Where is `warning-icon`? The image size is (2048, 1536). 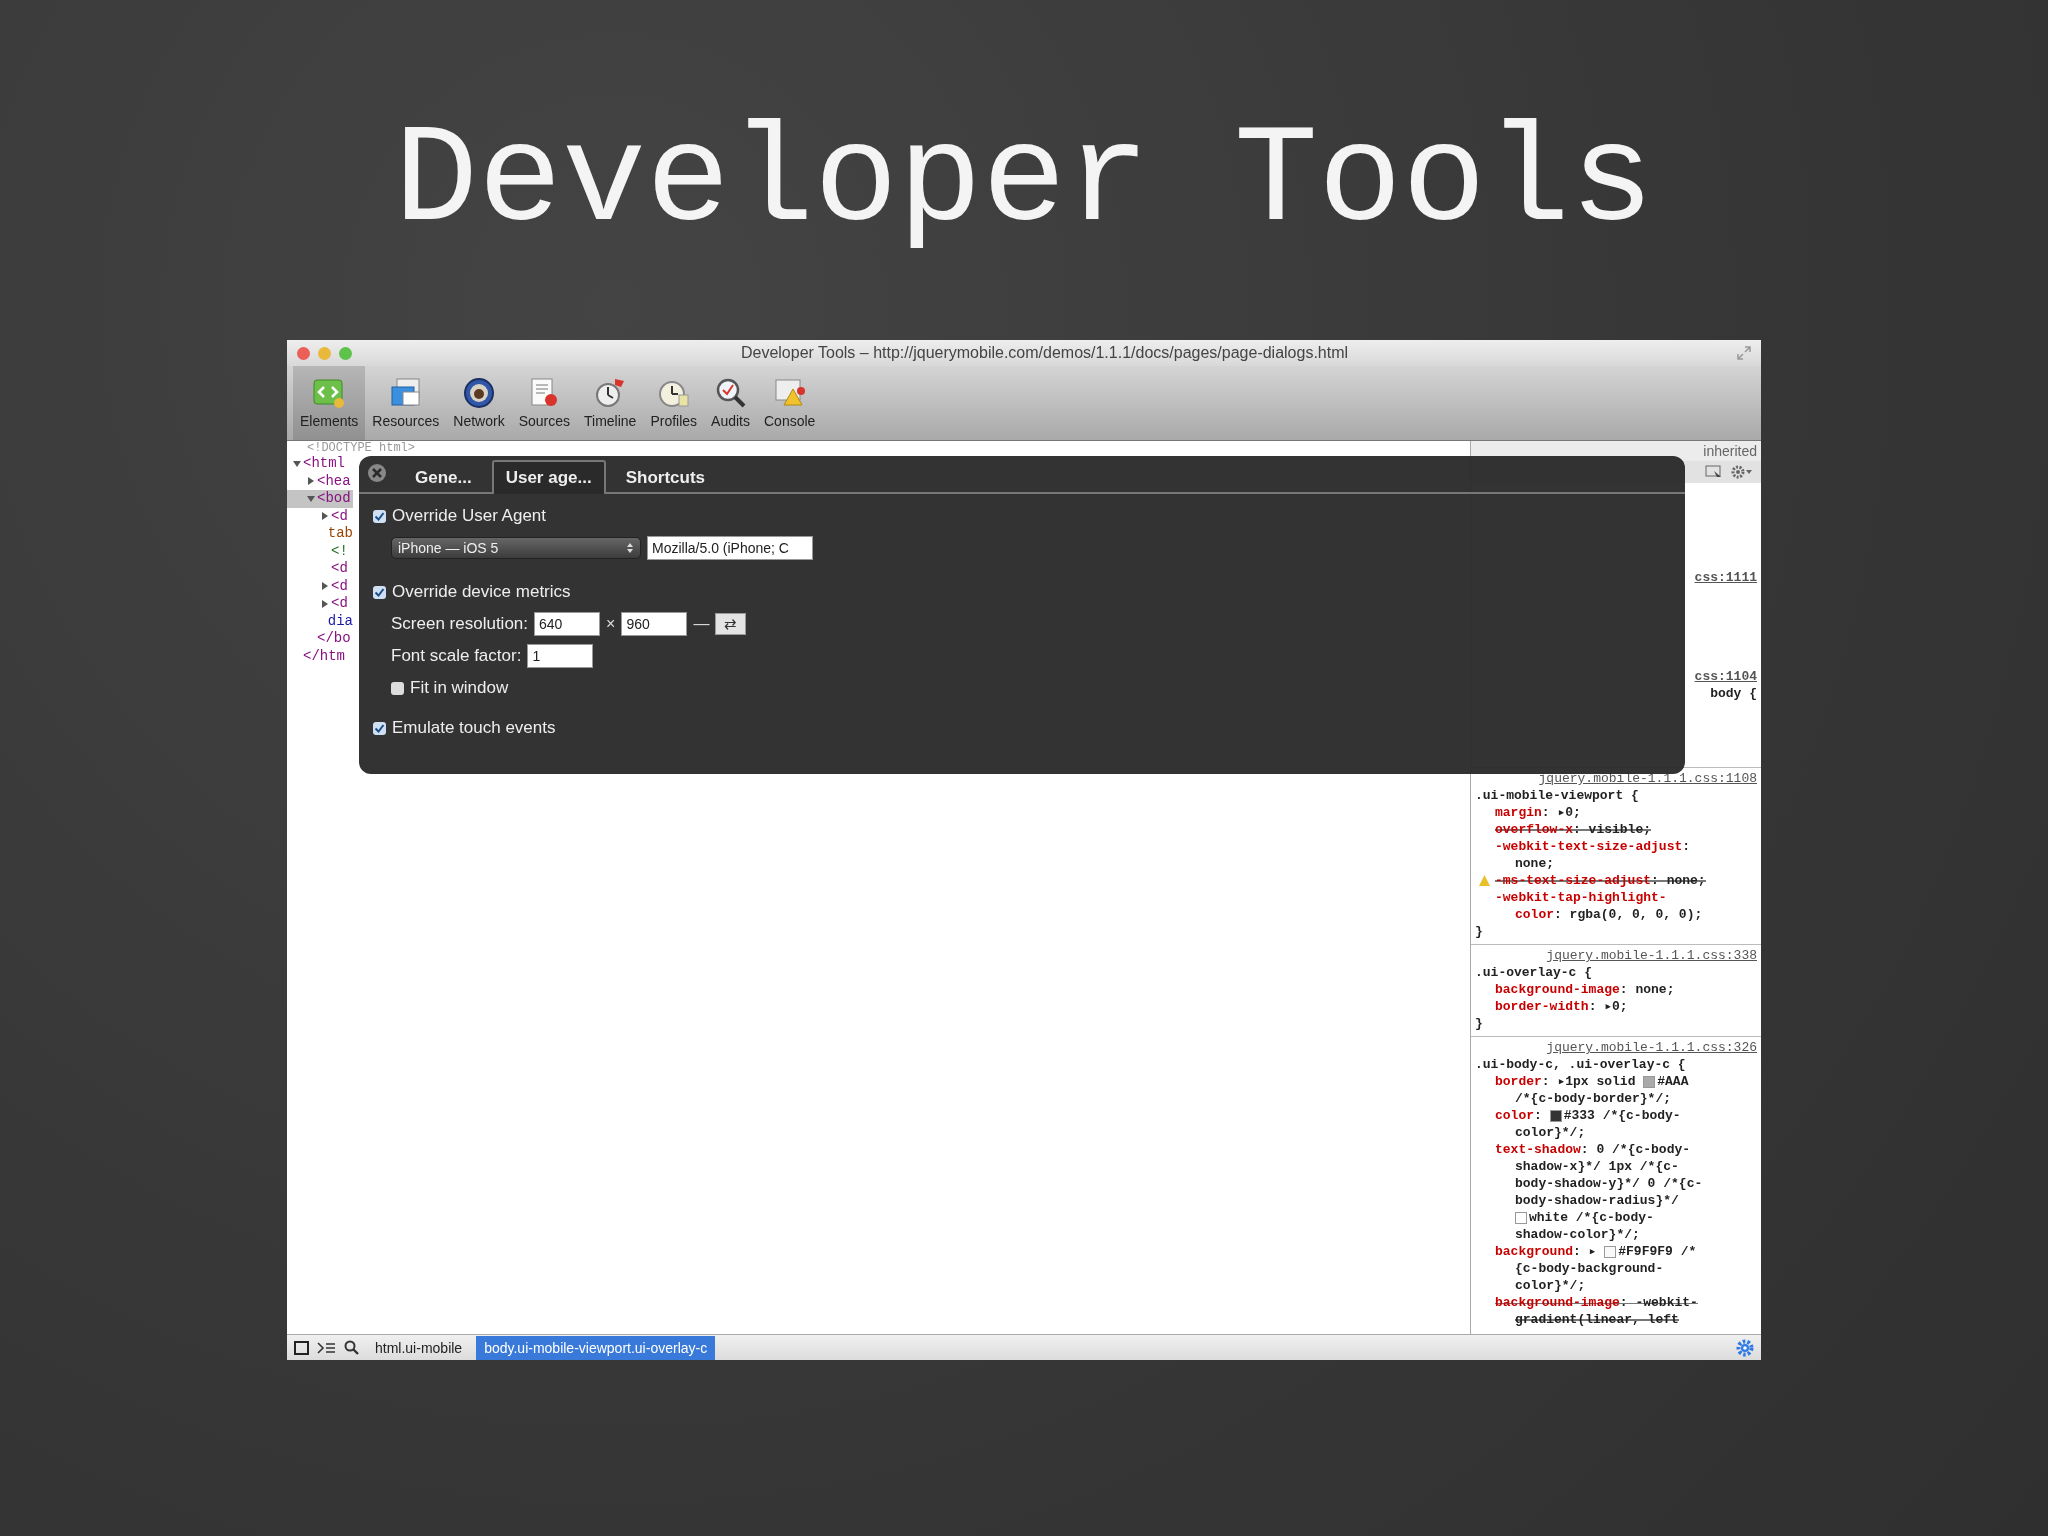
warning-icon is located at coordinates (789, 393).